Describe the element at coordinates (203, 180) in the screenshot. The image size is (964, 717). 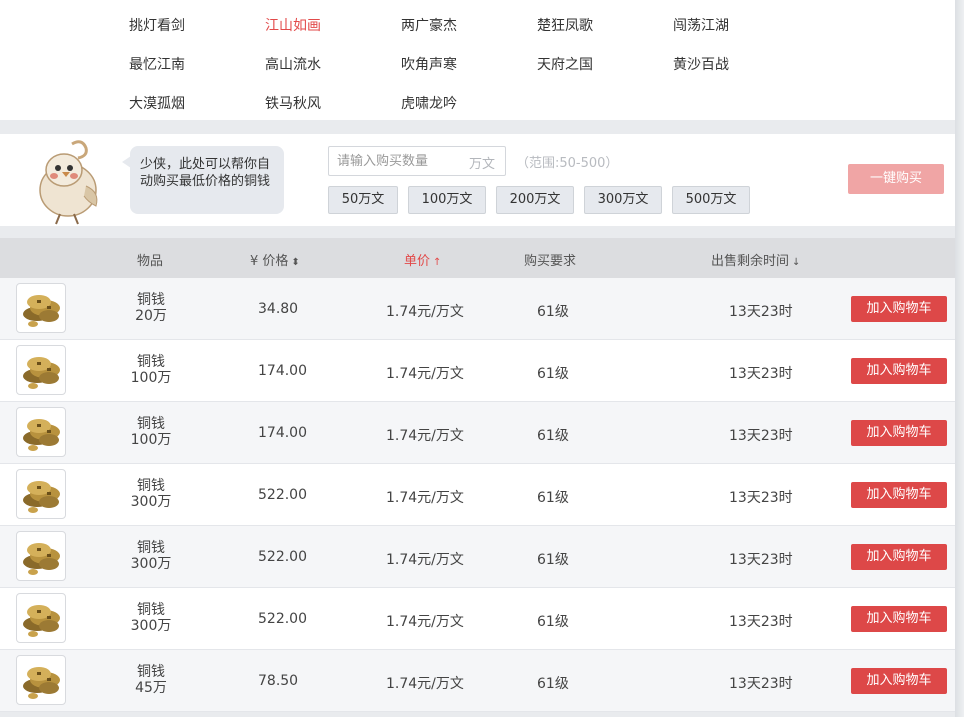
I see `tip-bubble: 少侠，此处可以帮你自动购买最低价格的铜钱` at that location.